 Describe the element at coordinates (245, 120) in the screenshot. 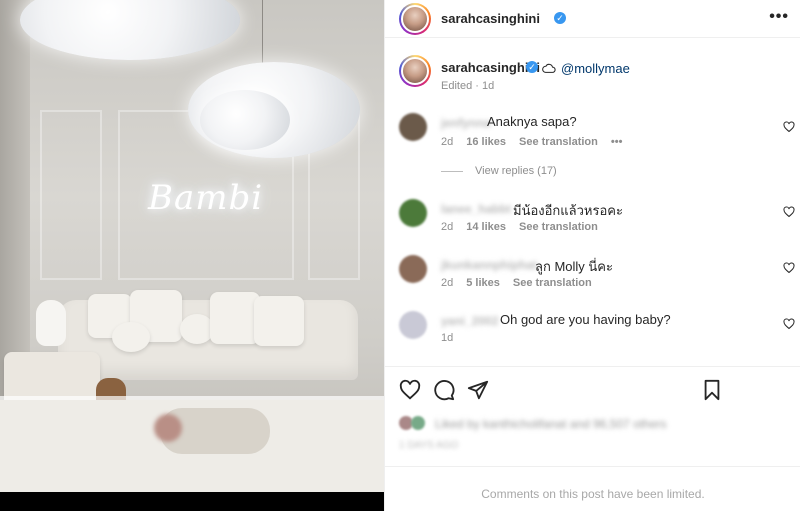

I see `cloud-lamp-part` at that location.